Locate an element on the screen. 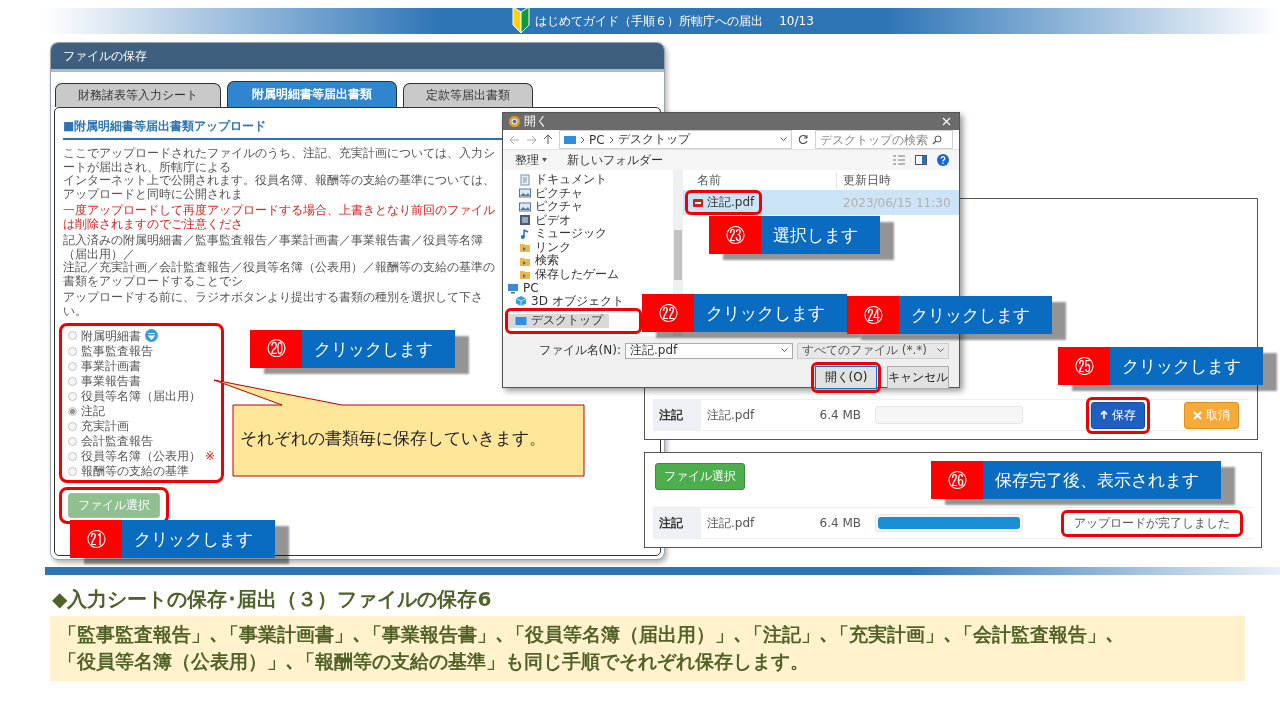  bubble-text: それぞれの書類毎に保存していきます。 is located at coordinates (393, 439).